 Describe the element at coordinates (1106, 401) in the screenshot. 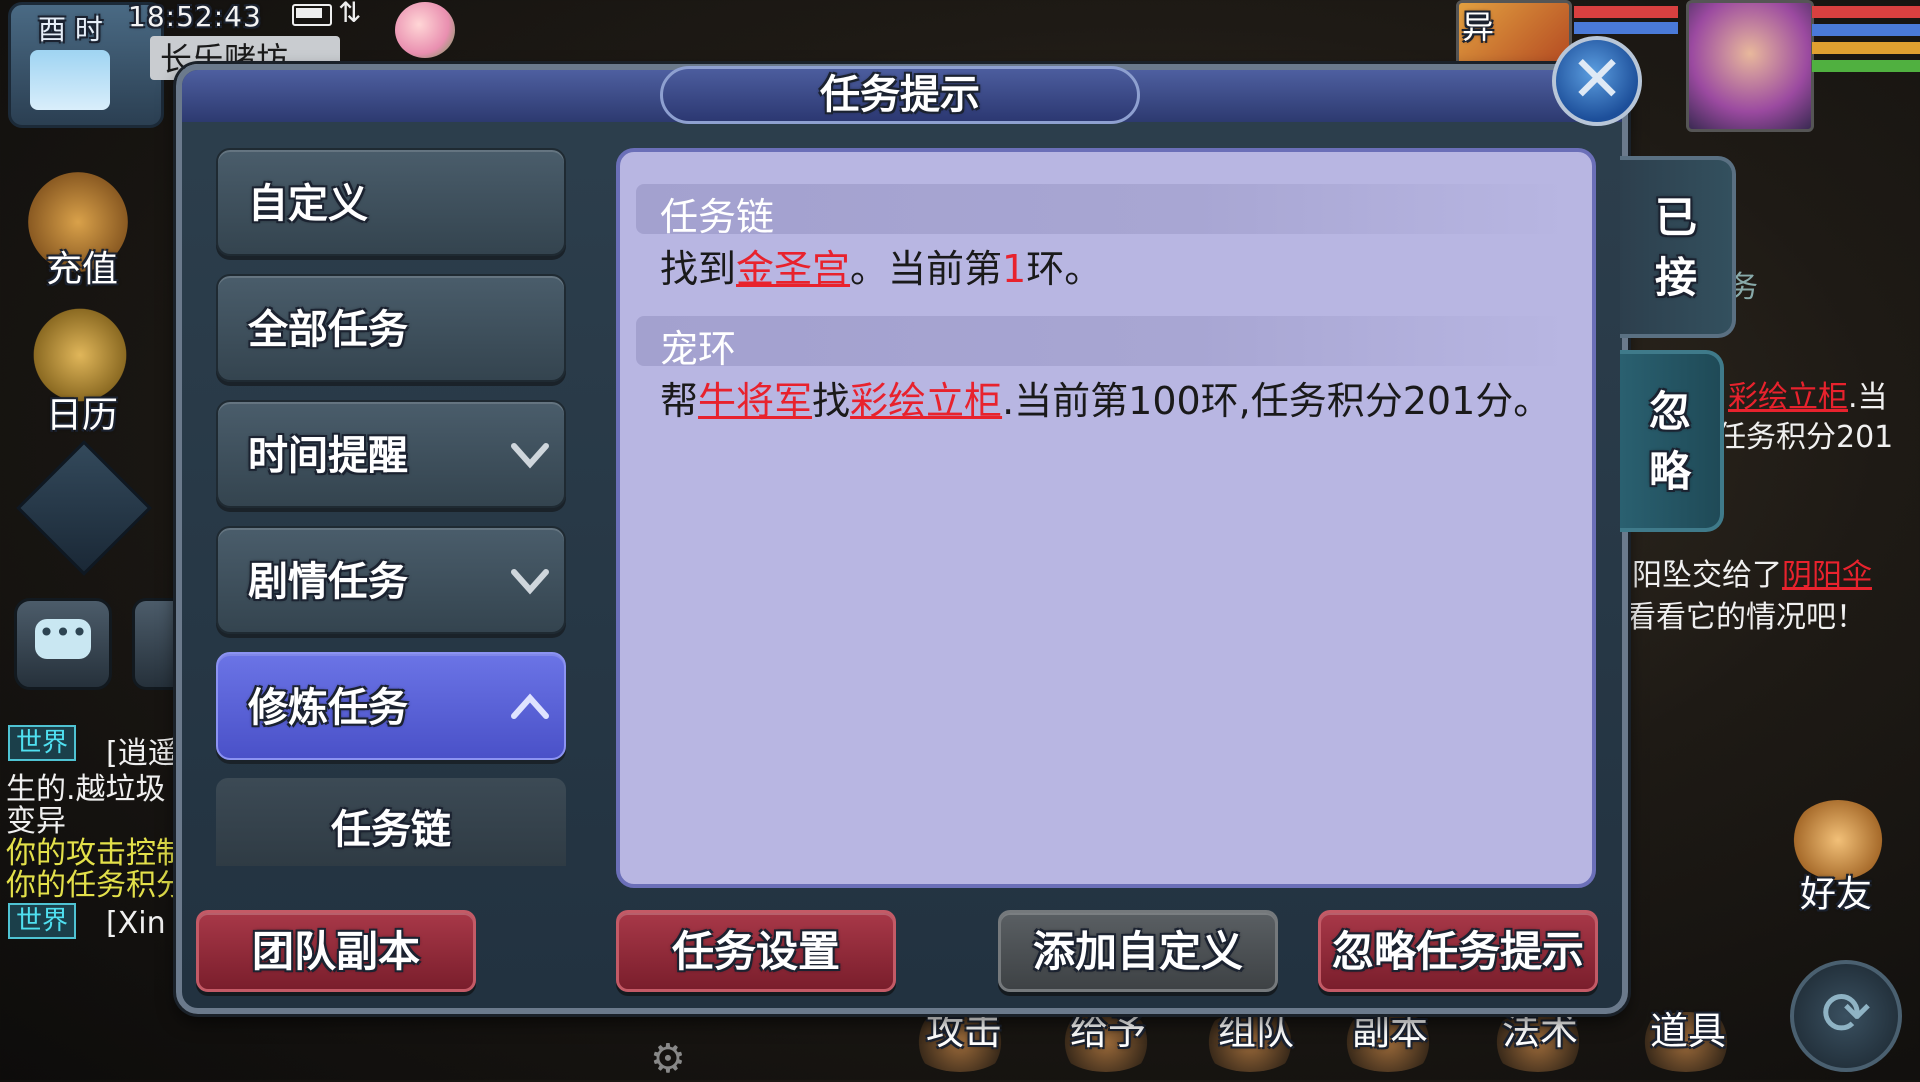

I see `section-body: 帮牛将军找彩绘立柜.当前第100环,任务积分201分。` at that location.